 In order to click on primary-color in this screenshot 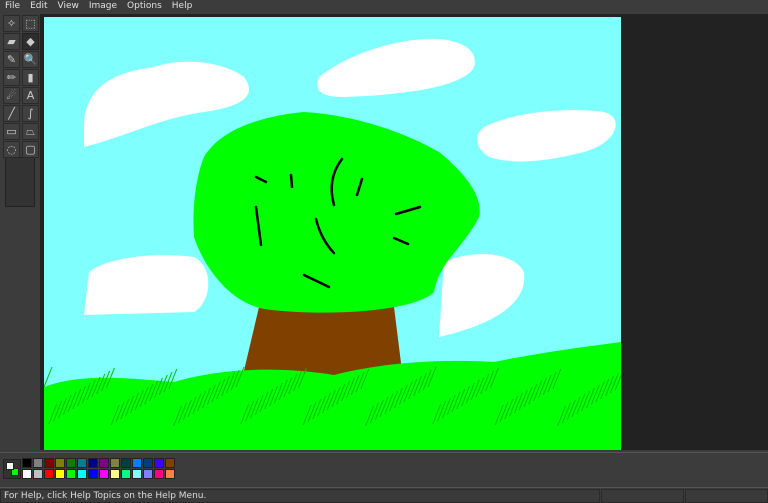, I will do `click(10, 466)`.